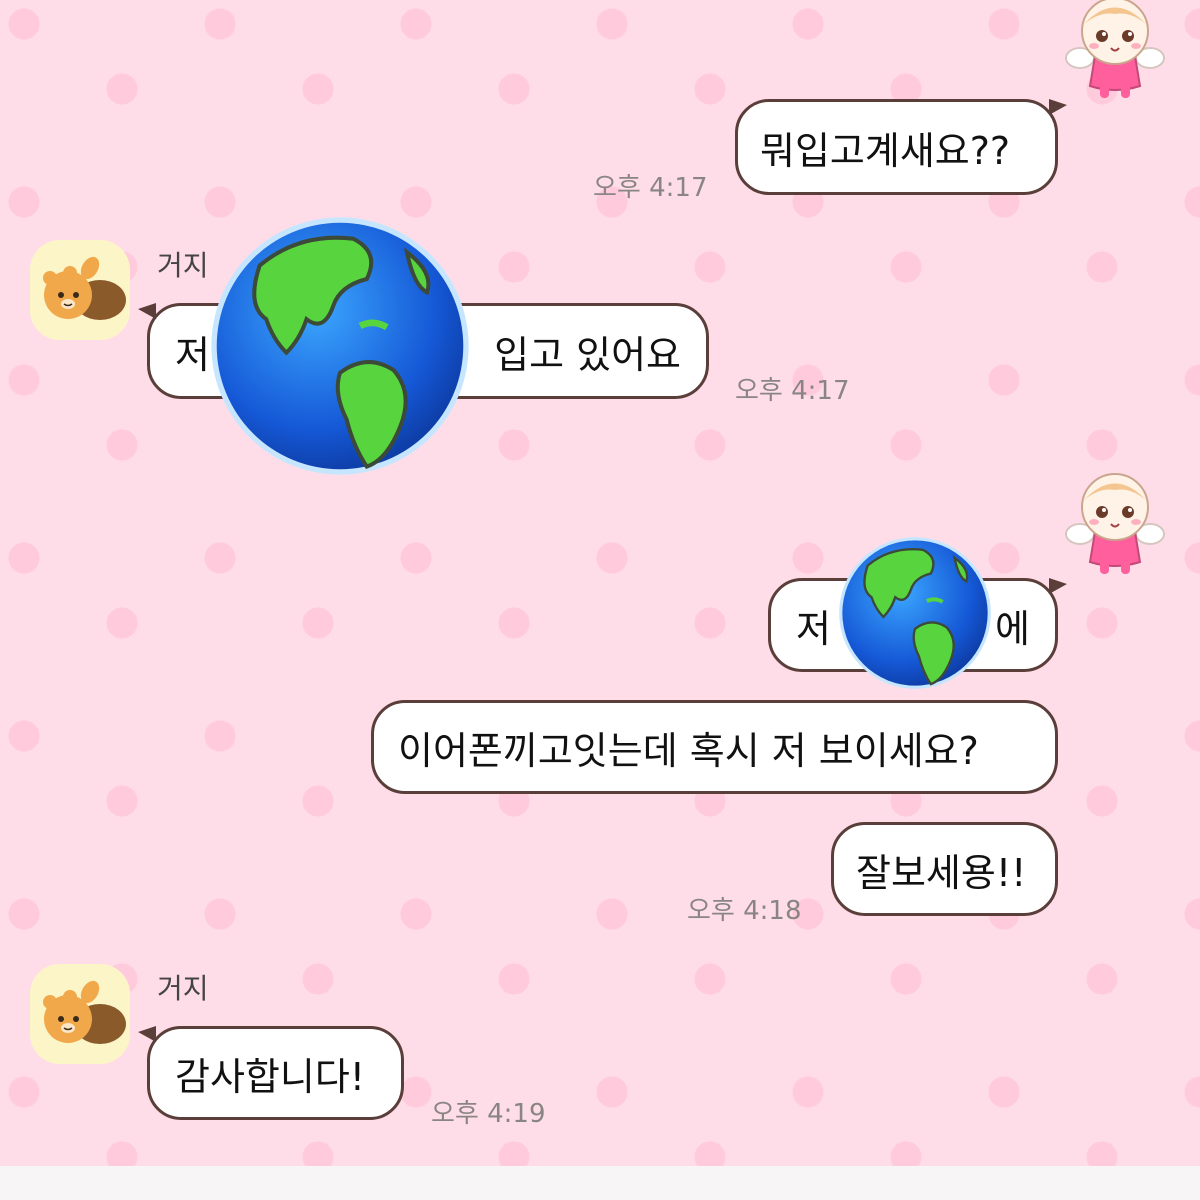  I want to click on message-bubble: 감사합니다!, so click(271, 1073).